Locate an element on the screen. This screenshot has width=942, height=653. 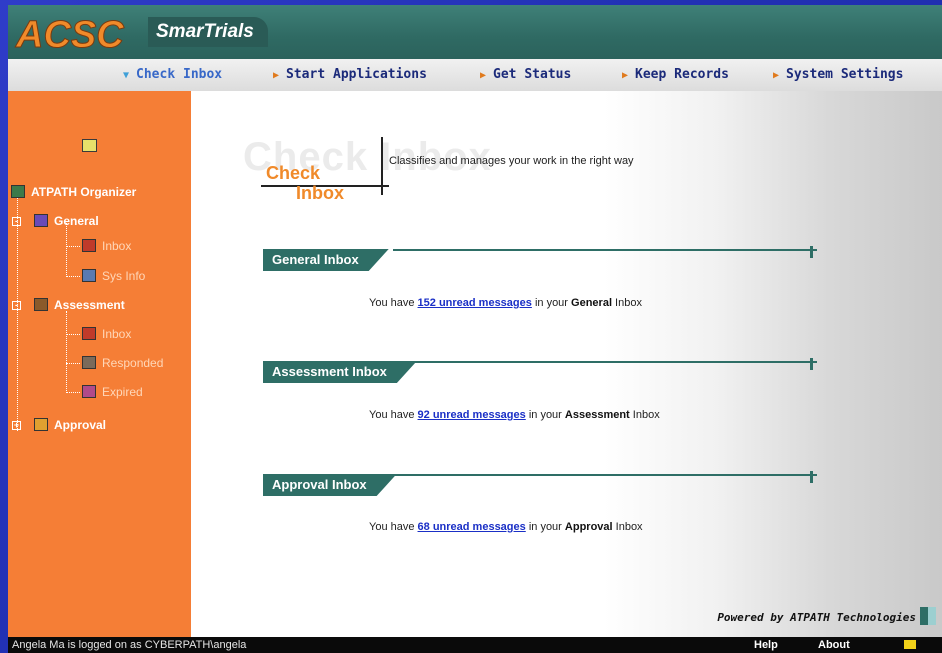
menu-get-status: ▶ Get Status is located at coordinates (525, 75).